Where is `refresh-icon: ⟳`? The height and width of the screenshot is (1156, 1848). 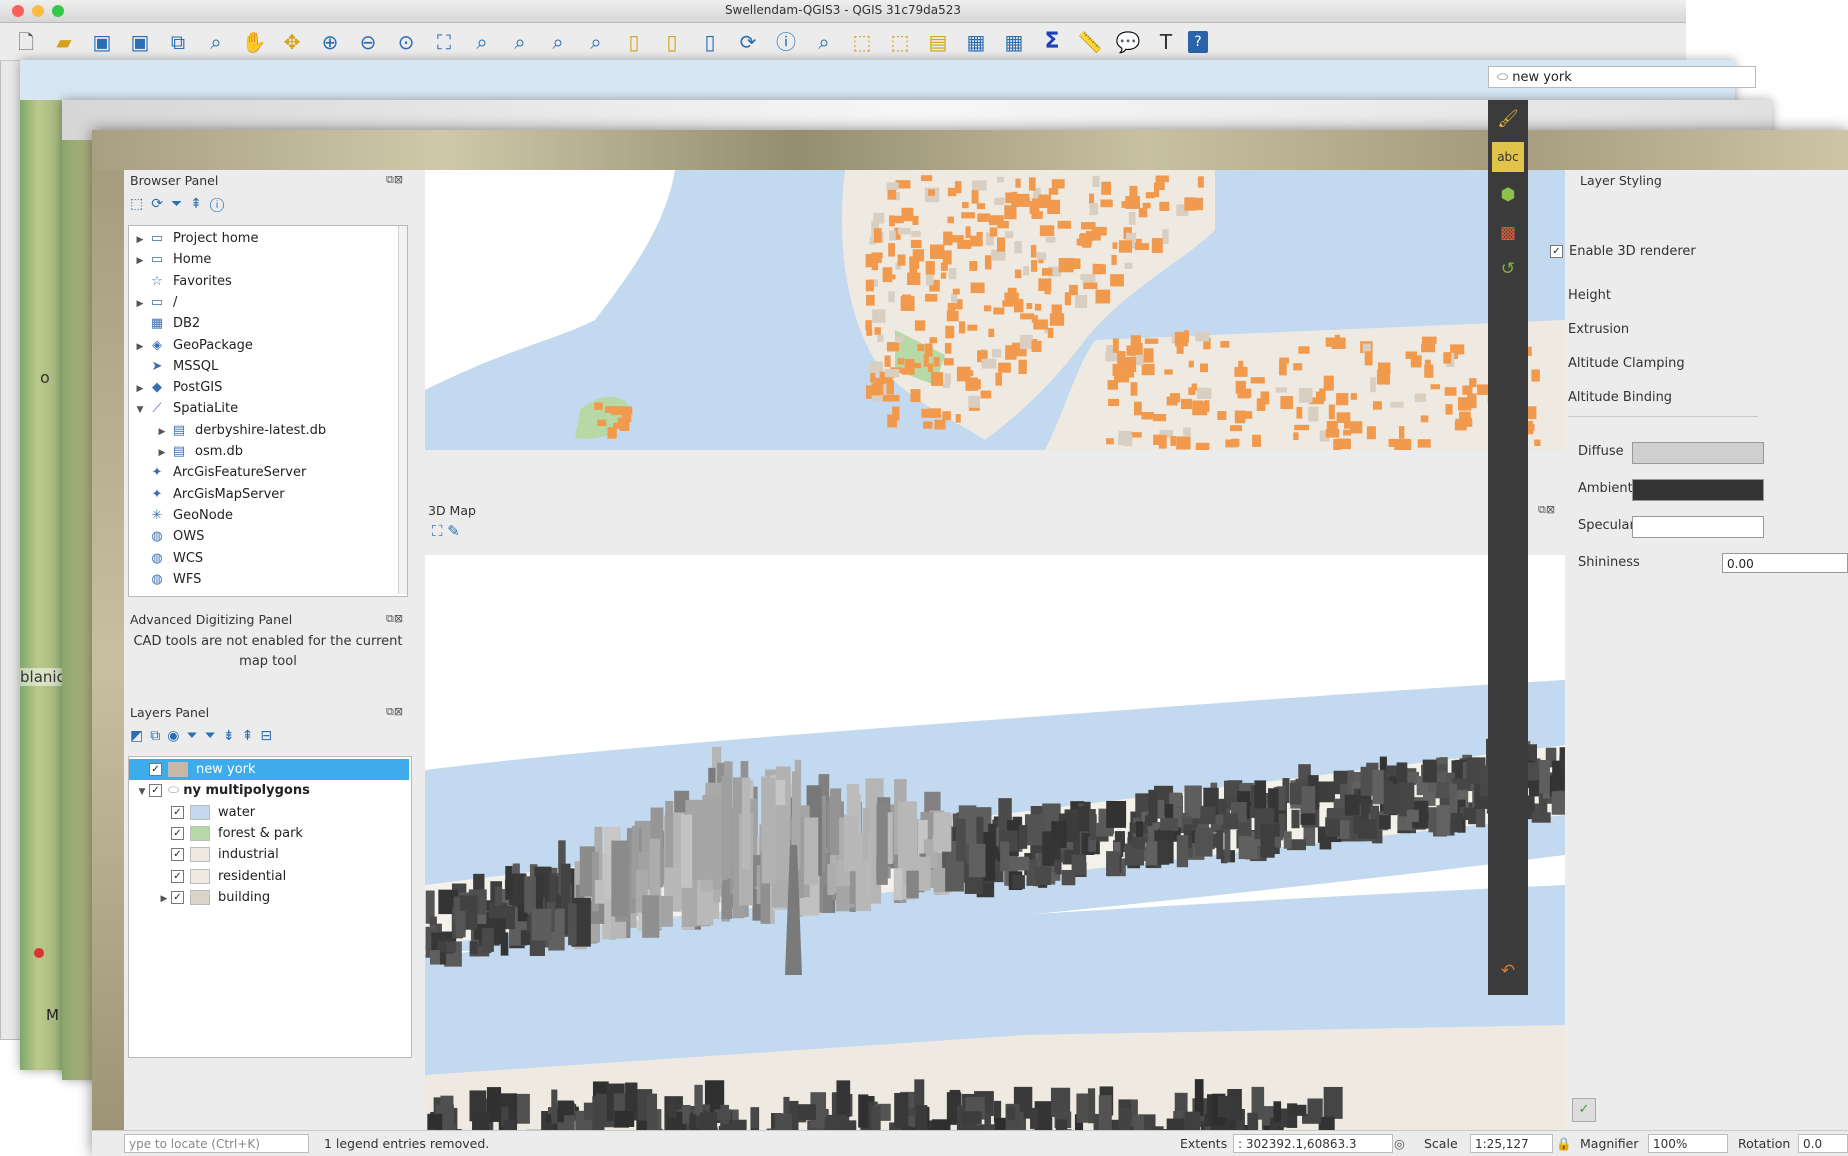
refresh-icon: ⟳ is located at coordinates (161, 204).